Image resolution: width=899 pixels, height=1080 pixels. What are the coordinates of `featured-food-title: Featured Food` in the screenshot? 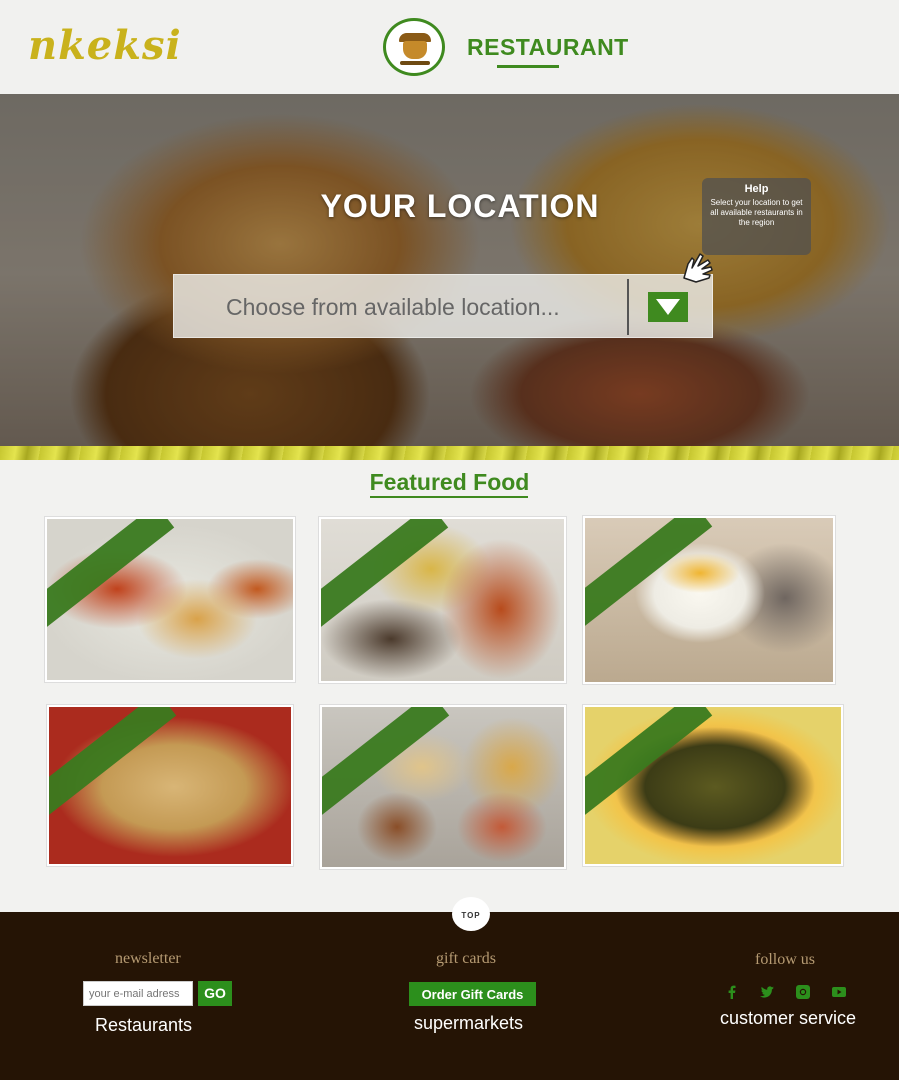 It's located at (449, 482).